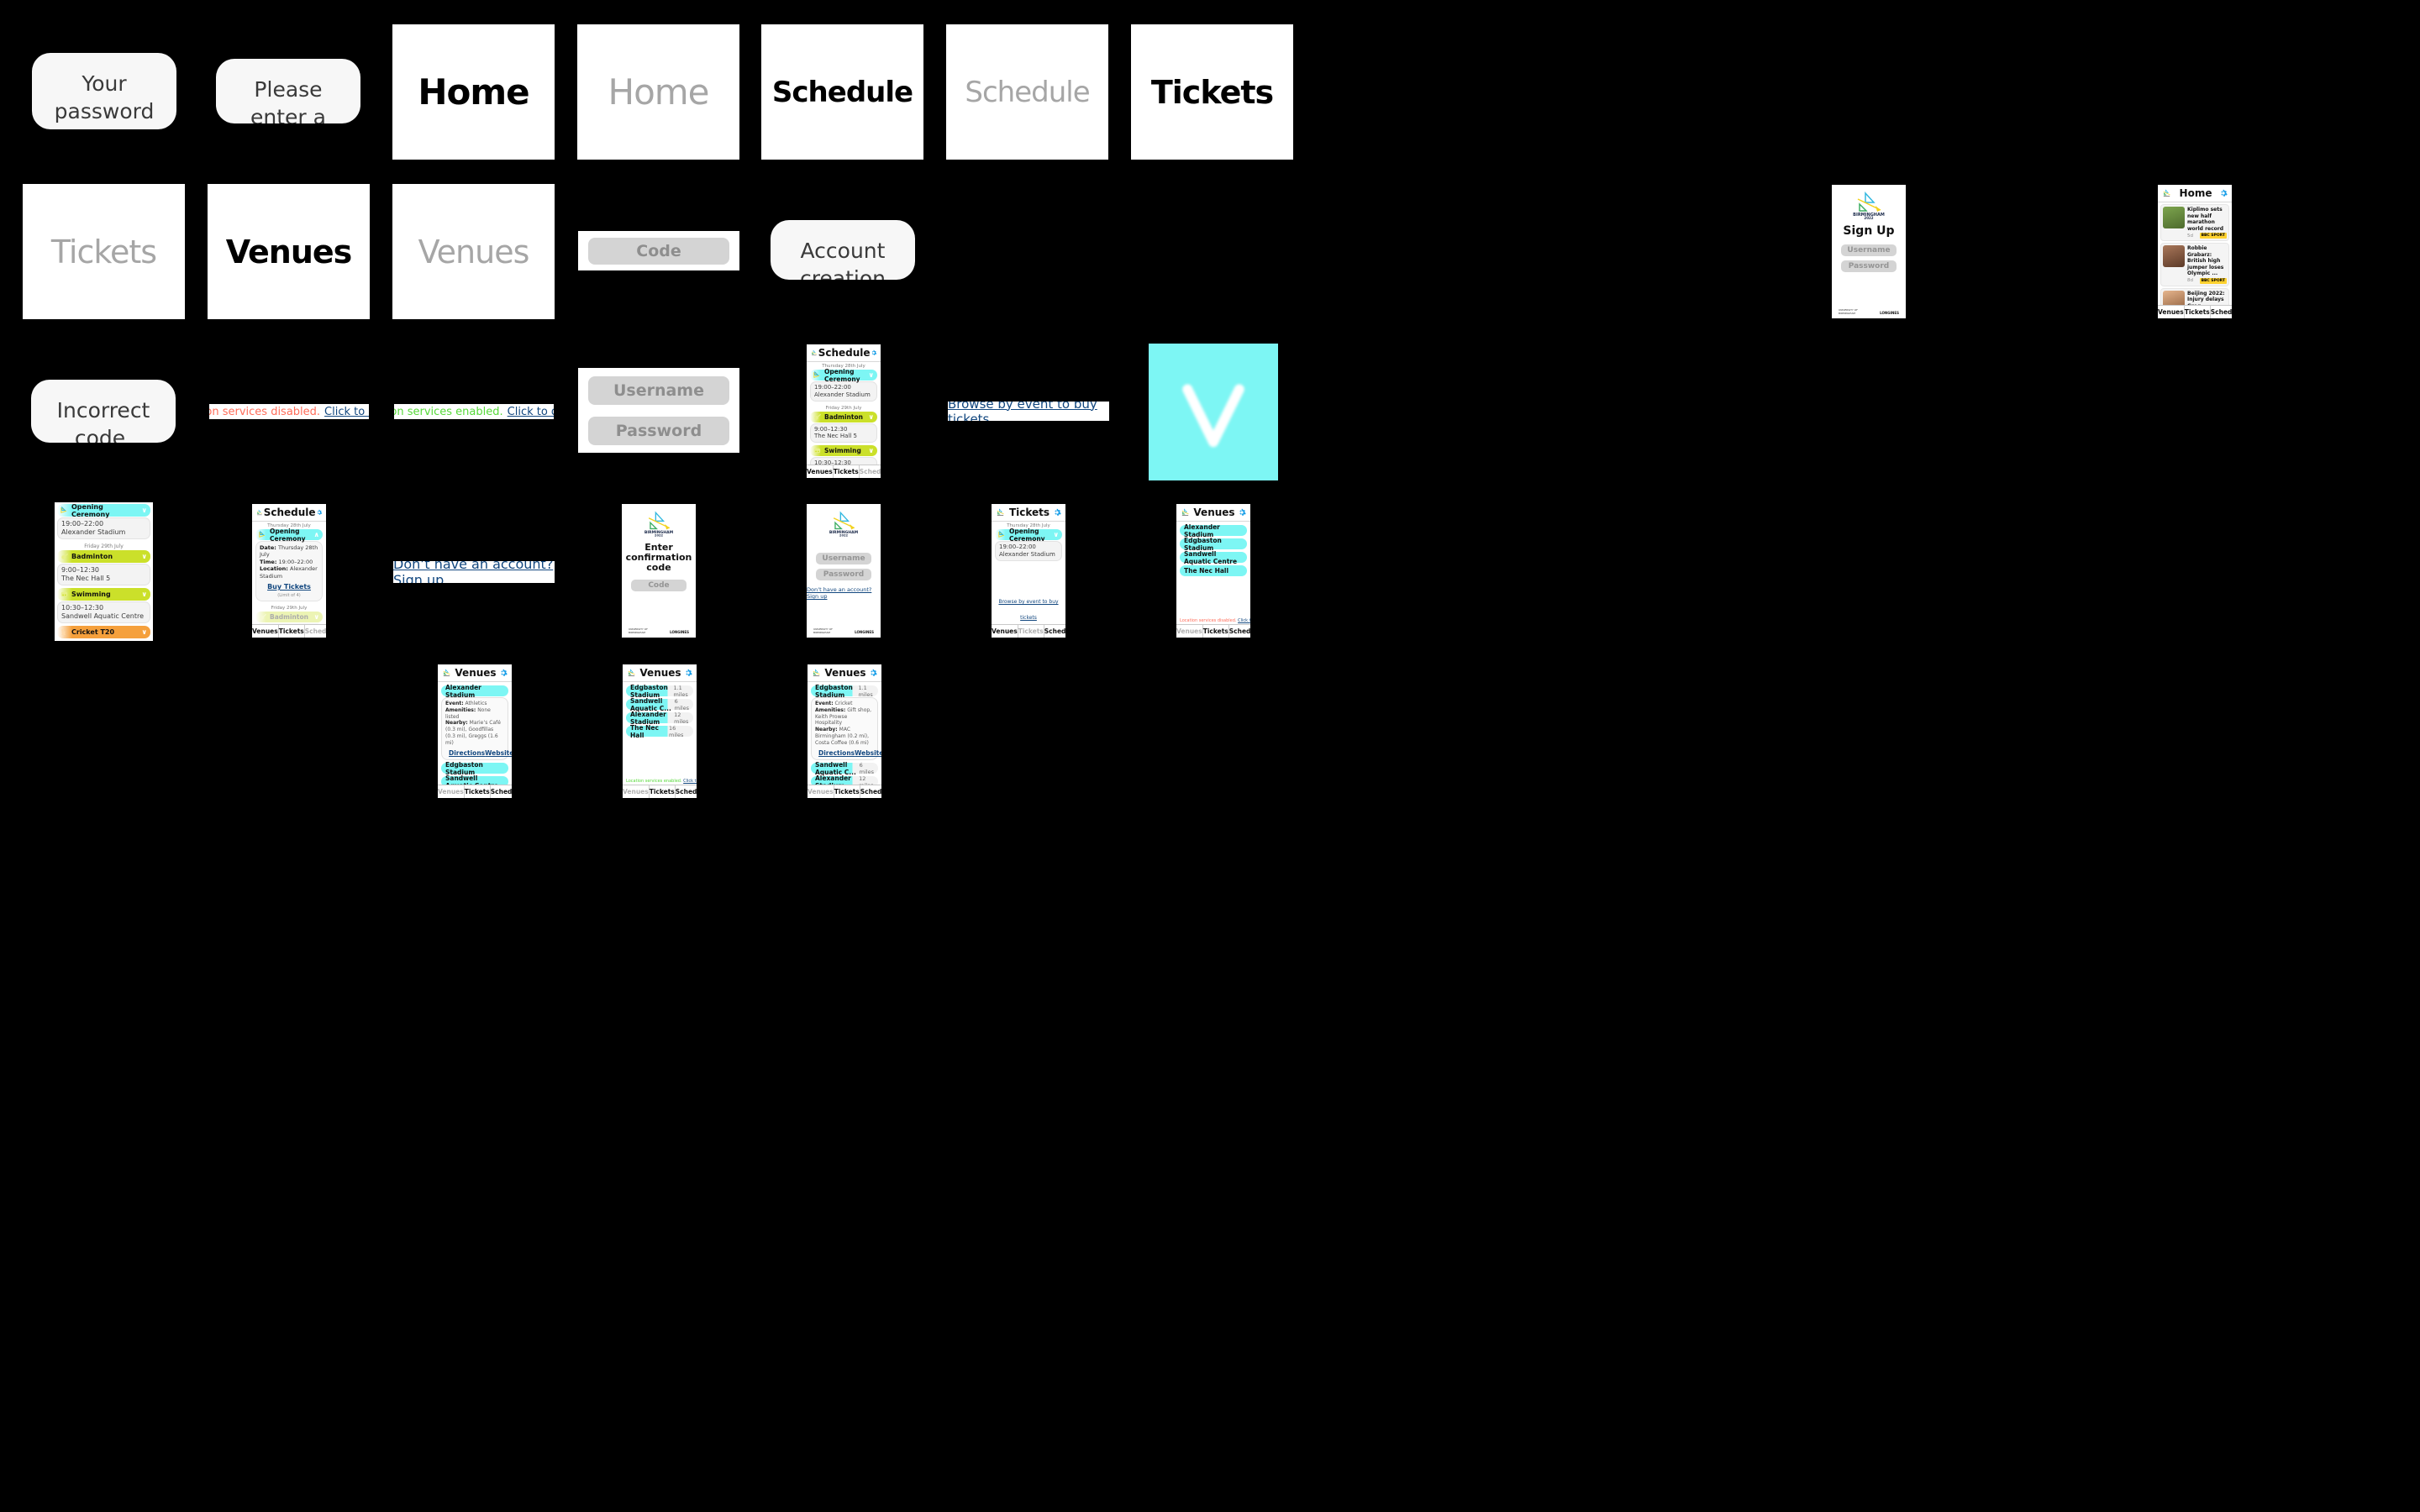  Describe the element at coordinates (1213, 570) in the screenshot. I see `venue-row: The Nec Hall` at that location.